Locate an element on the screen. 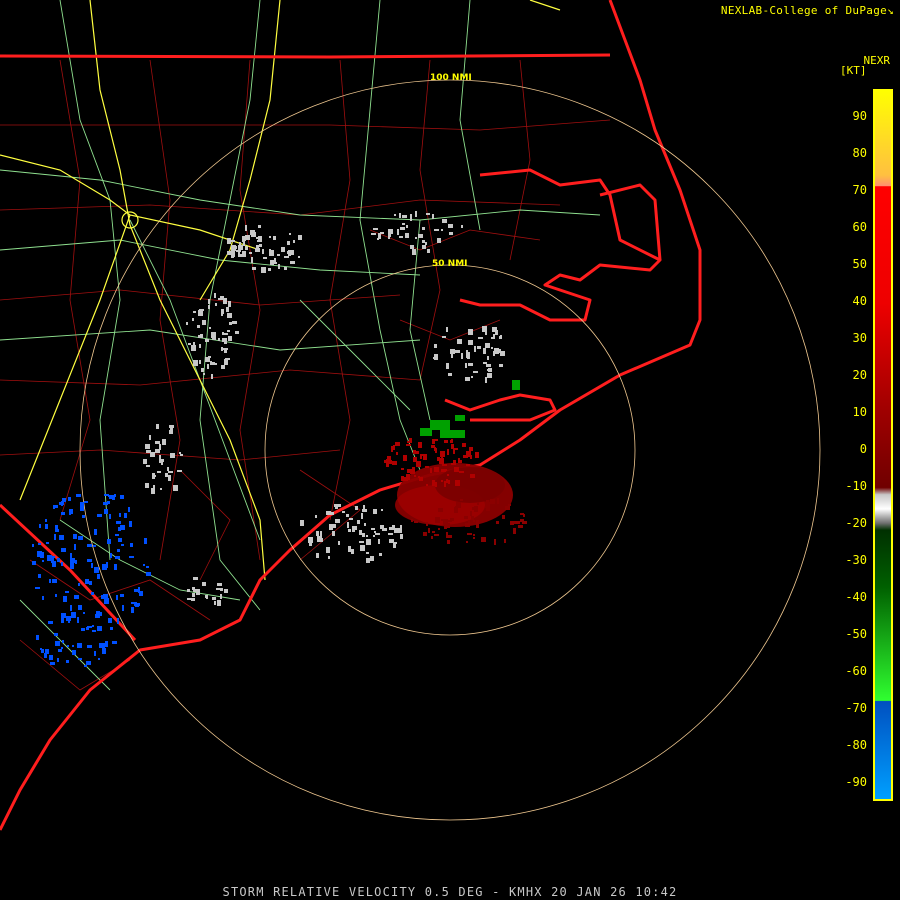 Image resolution: width=900 pixels, height=900 pixels. ring-label-outer: 100 NMI is located at coordinates (451, 78).